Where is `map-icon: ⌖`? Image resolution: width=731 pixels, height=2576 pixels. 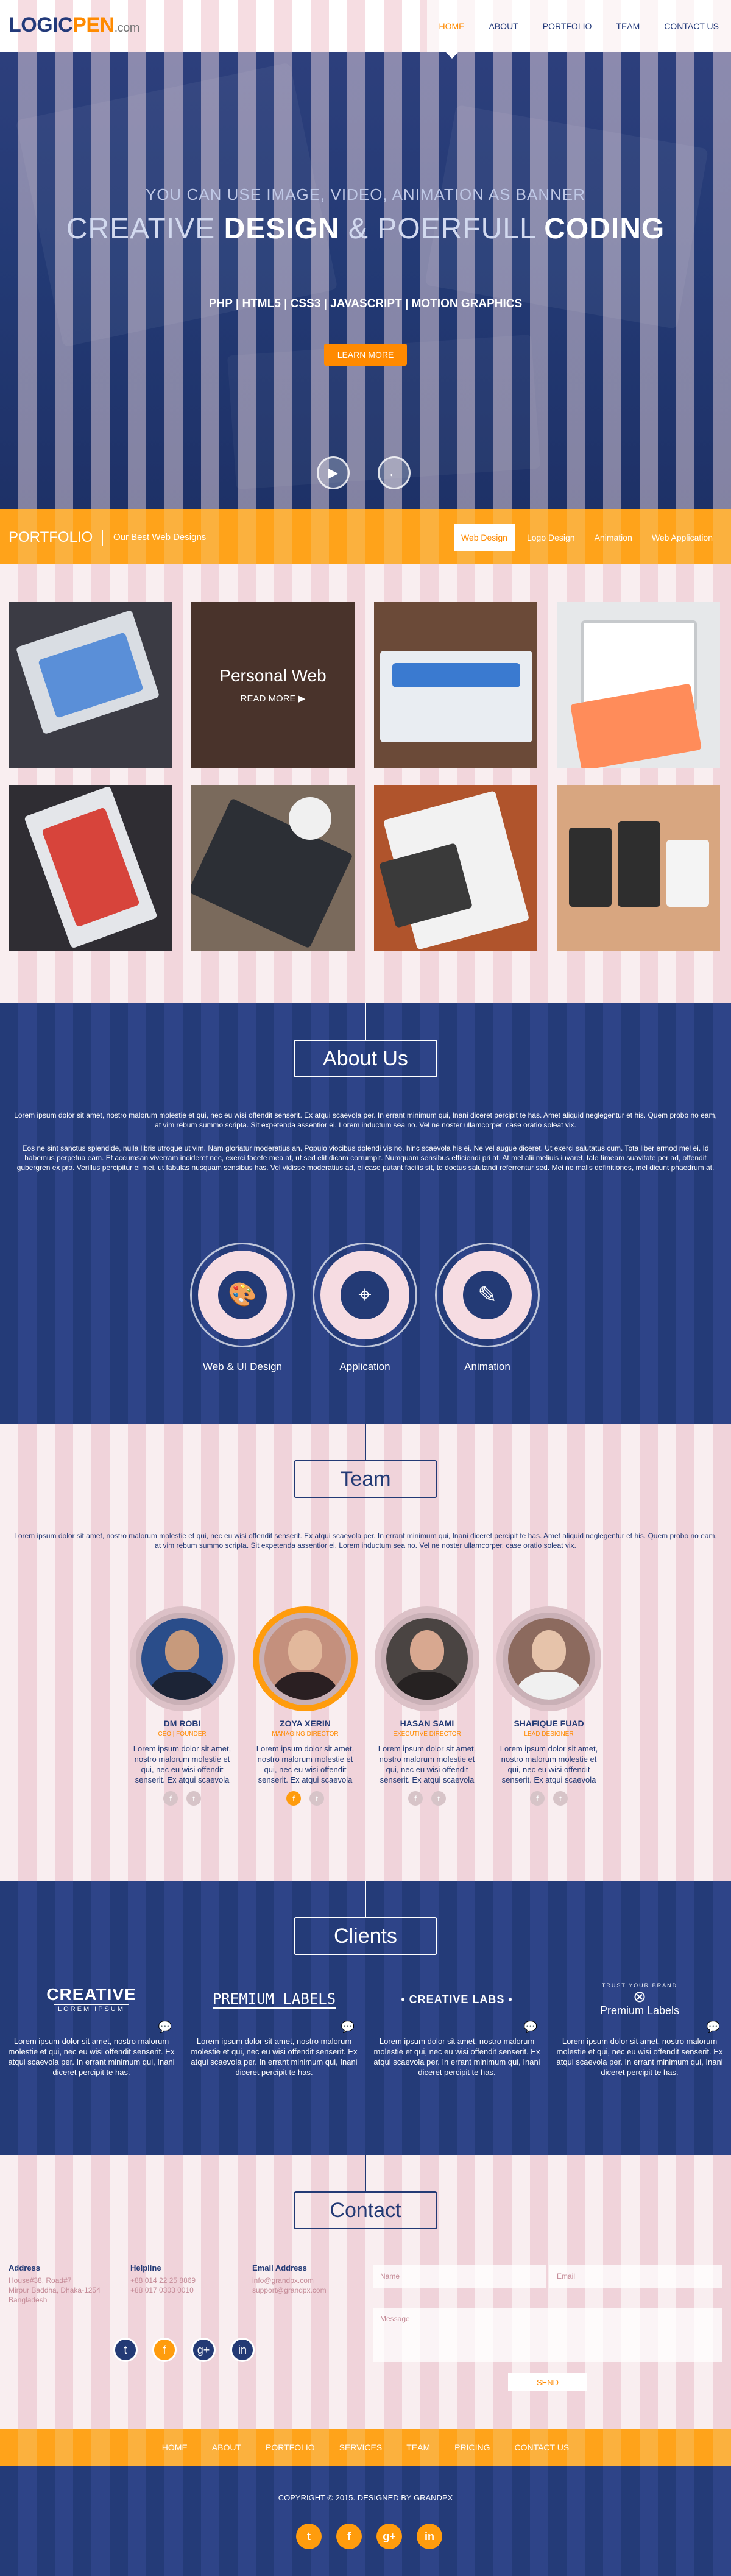
map-icon: ⌖ is located at coordinates (365, 1295).